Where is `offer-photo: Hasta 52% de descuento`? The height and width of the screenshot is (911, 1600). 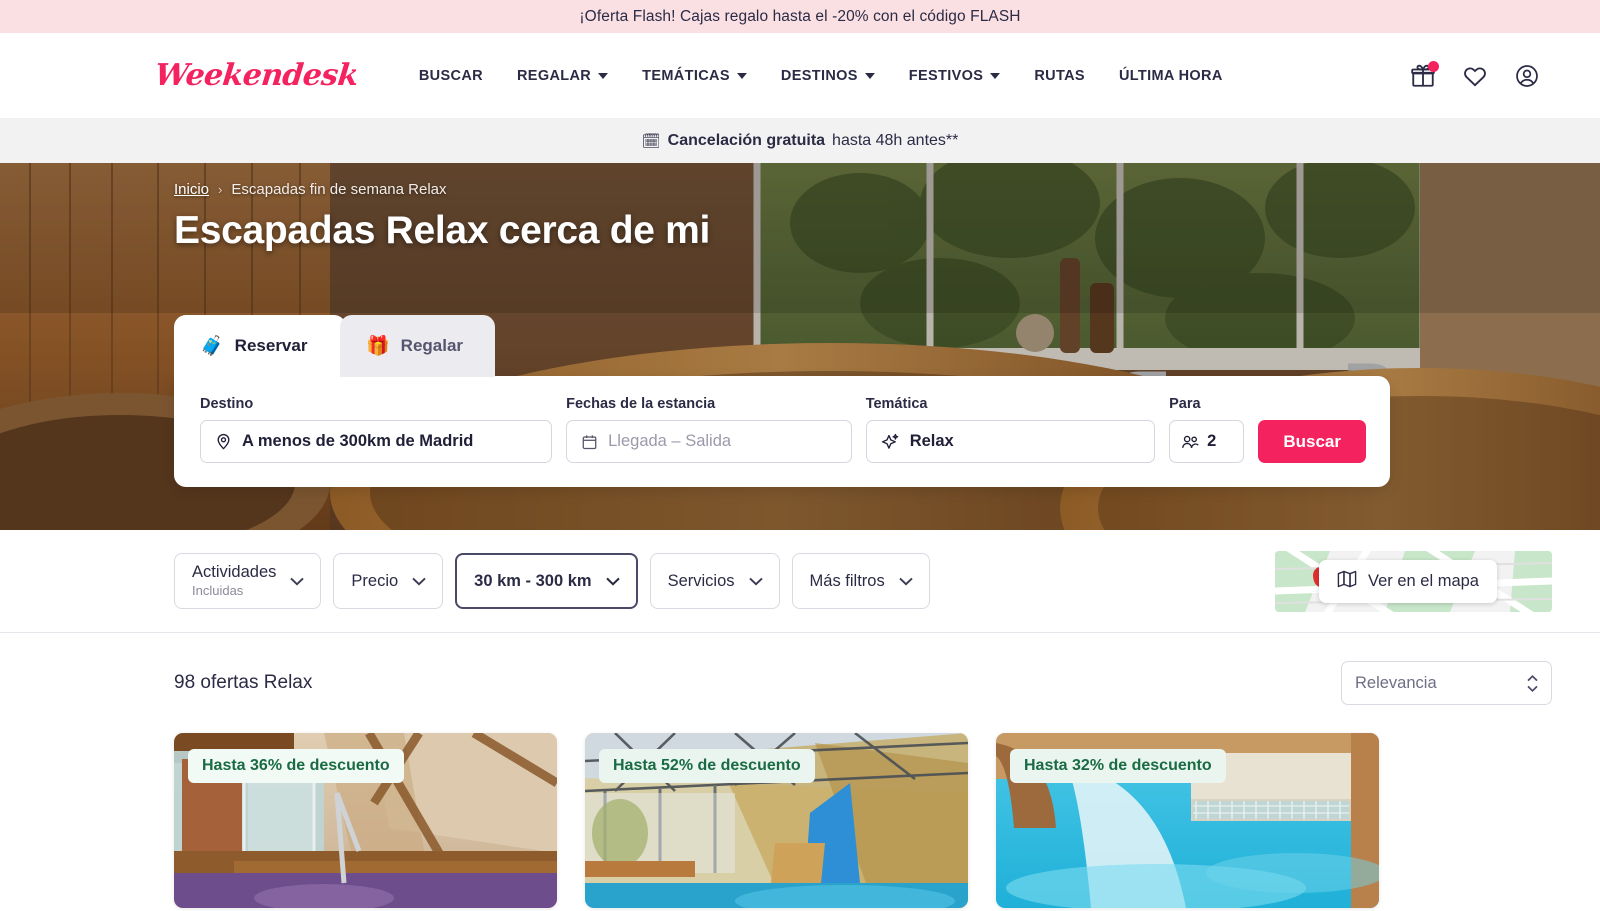
offer-photo: Hasta 52% de descuento is located at coordinates (776, 820).